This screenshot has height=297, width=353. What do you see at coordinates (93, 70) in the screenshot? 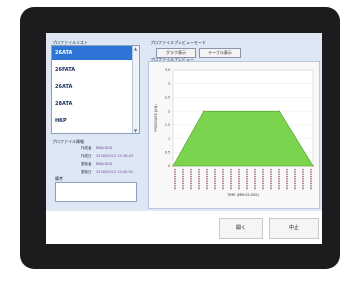
I see `profile-list-item: 26FATA` at bounding box center [93, 70].